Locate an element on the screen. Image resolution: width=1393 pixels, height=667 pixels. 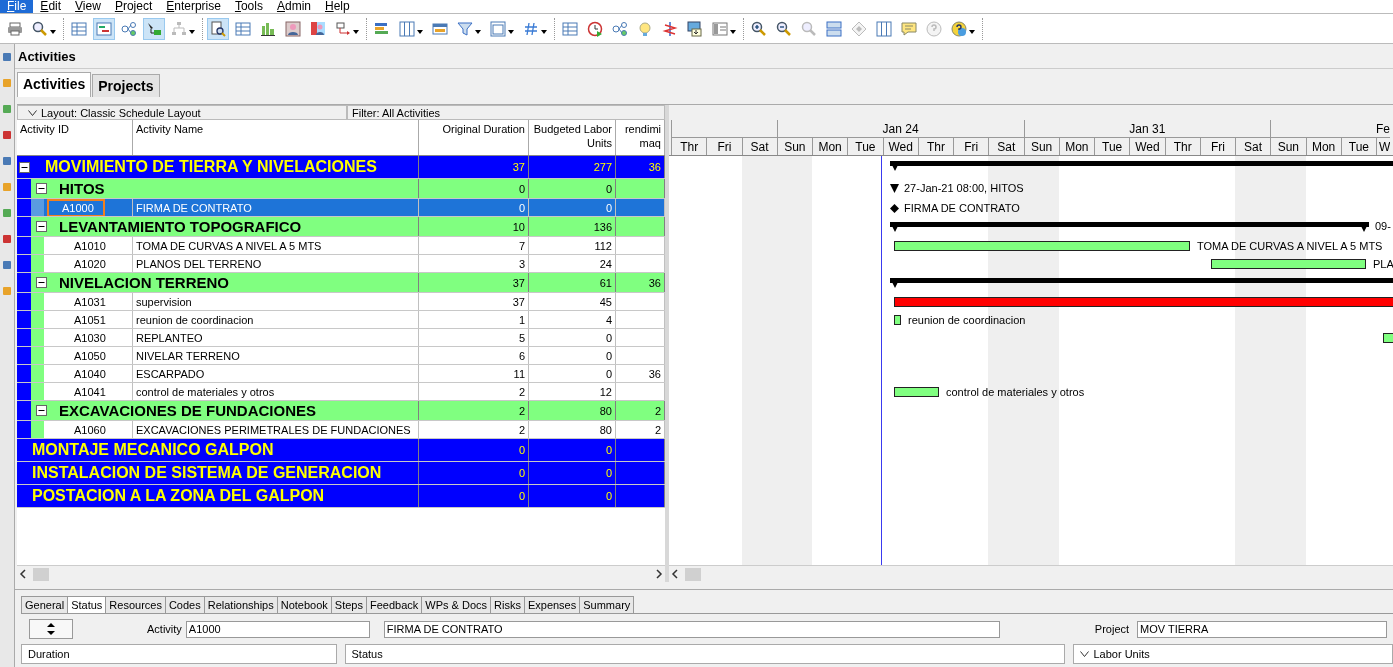
detail-tab: Resources is located at coordinates (135, 604).